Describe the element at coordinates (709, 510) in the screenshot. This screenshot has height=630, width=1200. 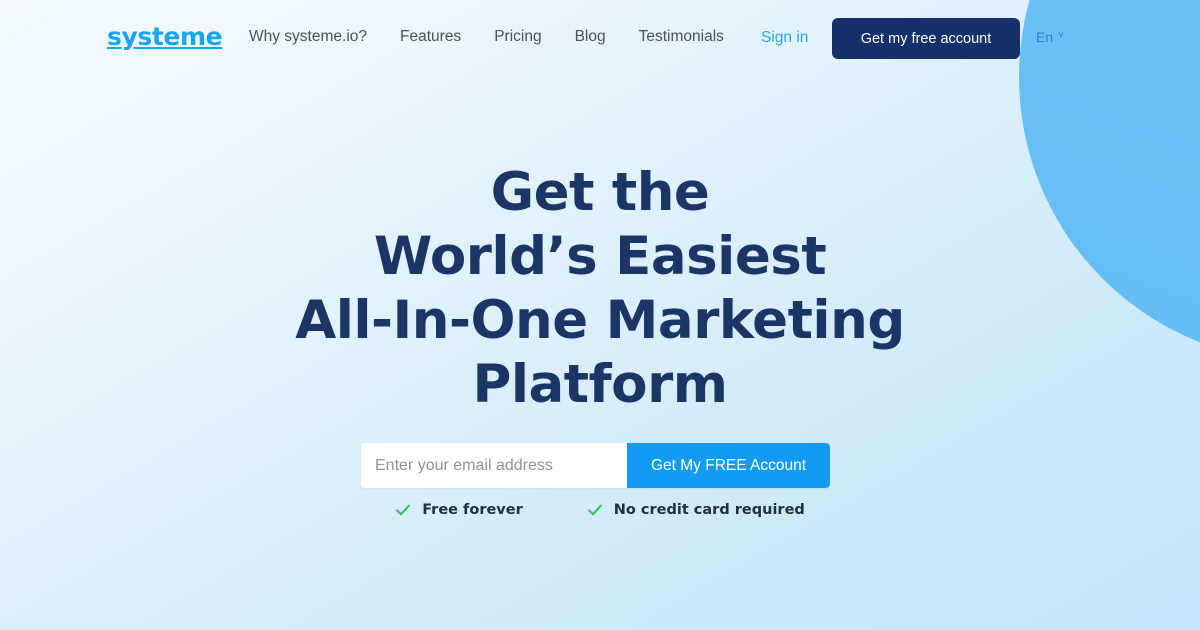
I see `feature-label: No credit card required` at that location.